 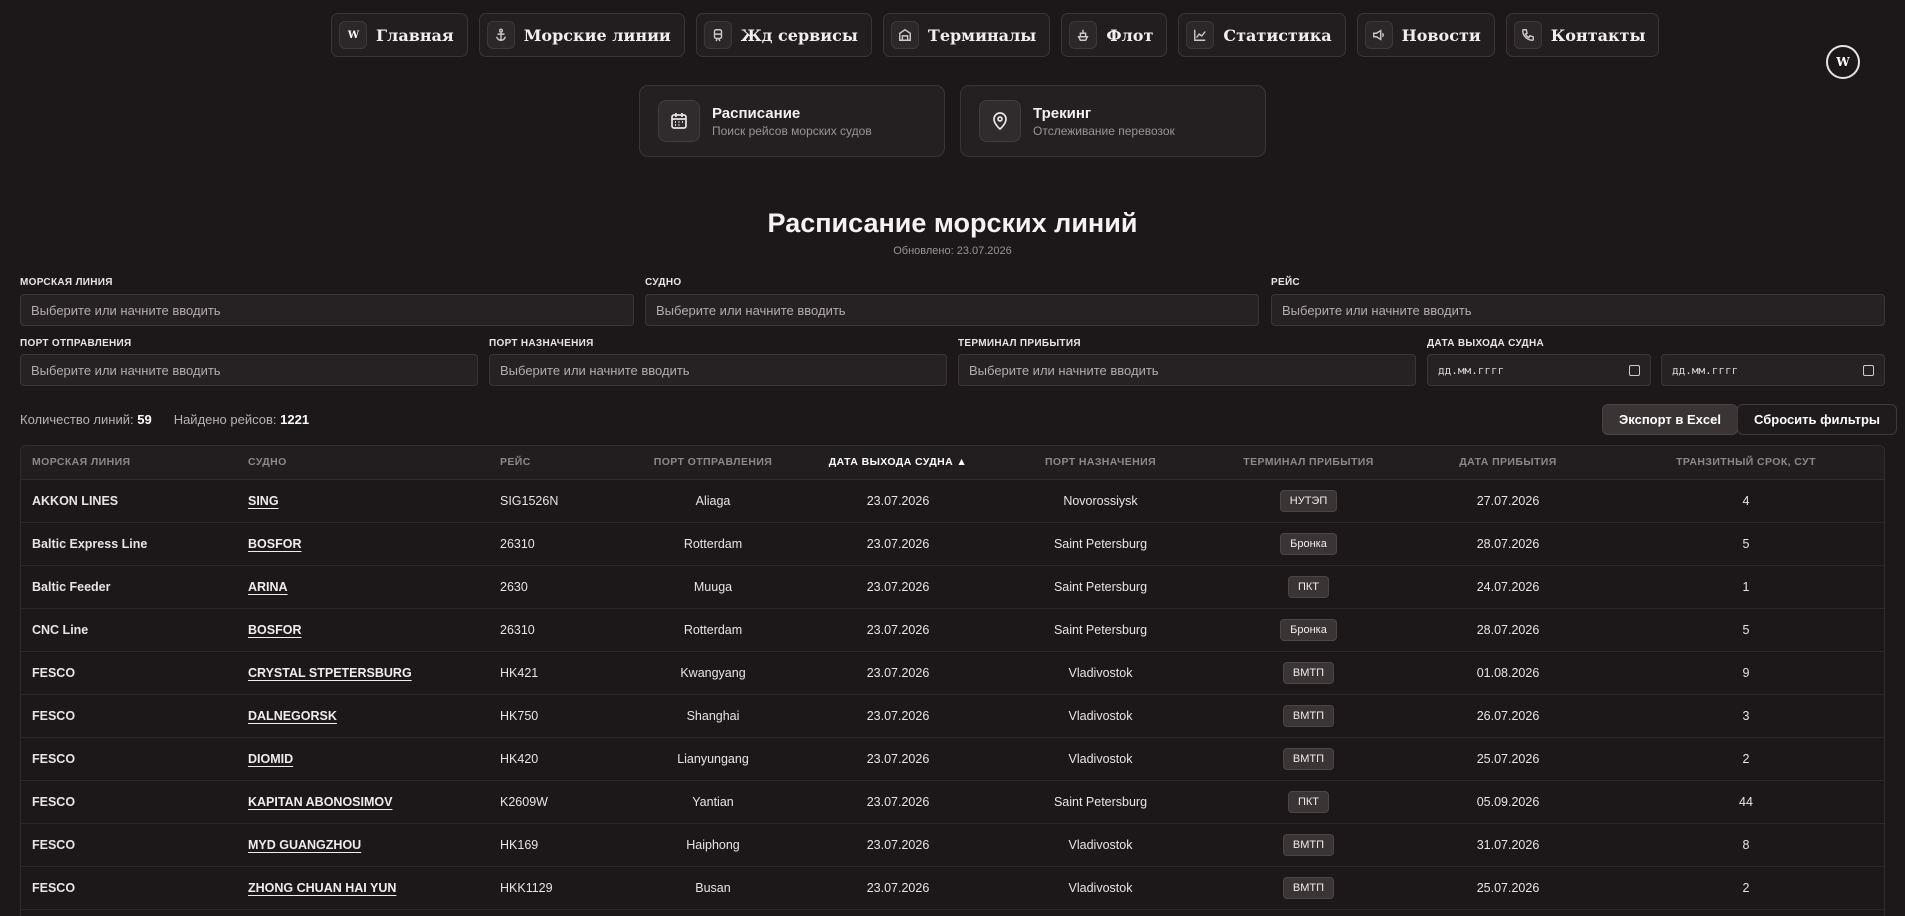 What do you see at coordinates (1285, 282) in the screenshot?
I see `voyage-label: РЕЙС` at bounding box center [1285, 282].